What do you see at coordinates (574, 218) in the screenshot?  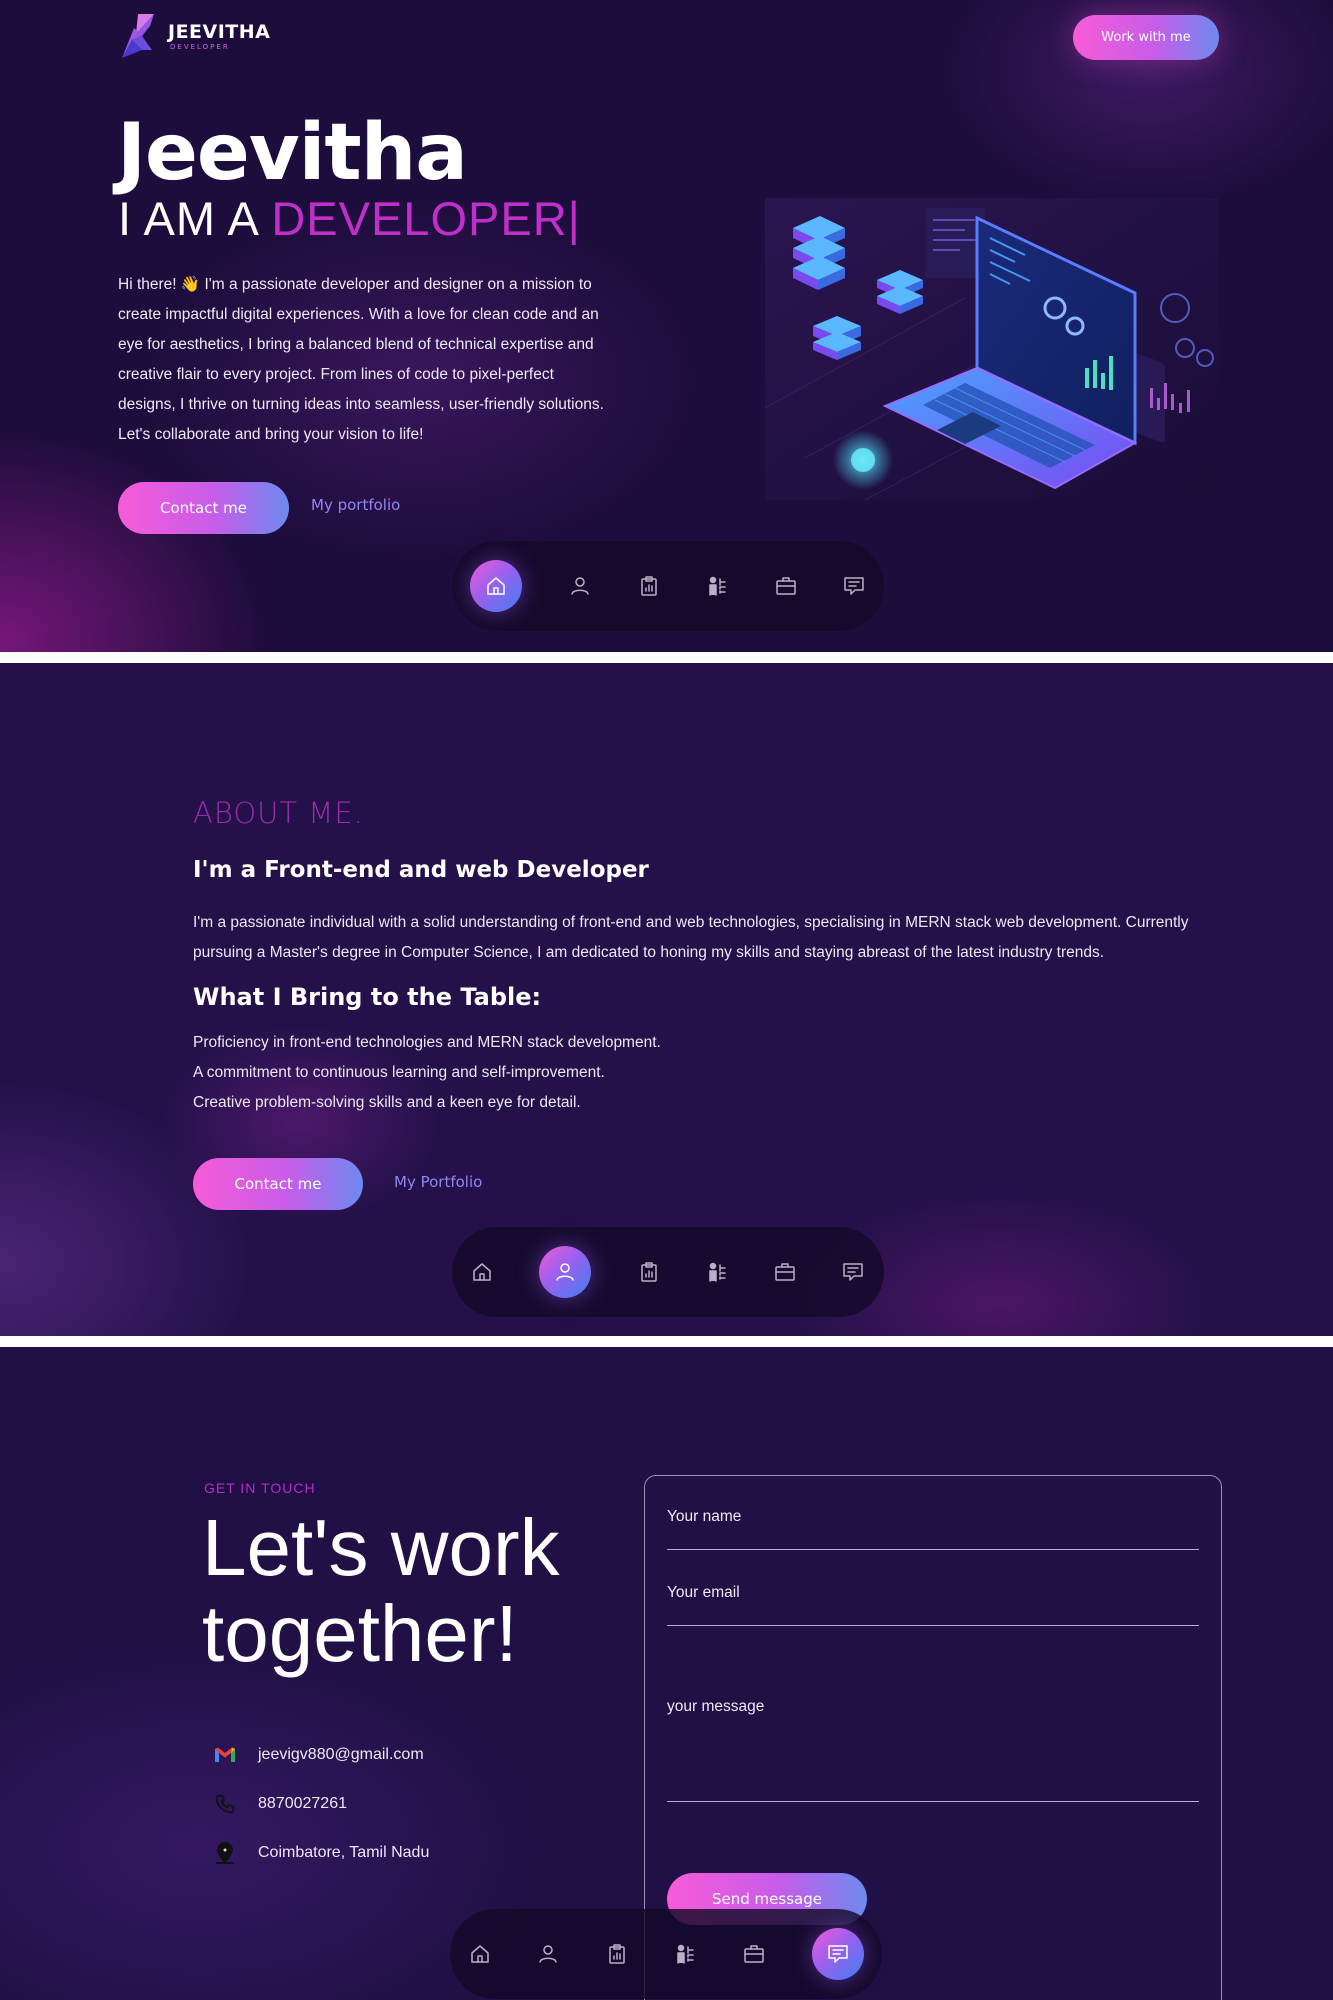 I see `typing-caret: |` at bounding box center [574, 218].